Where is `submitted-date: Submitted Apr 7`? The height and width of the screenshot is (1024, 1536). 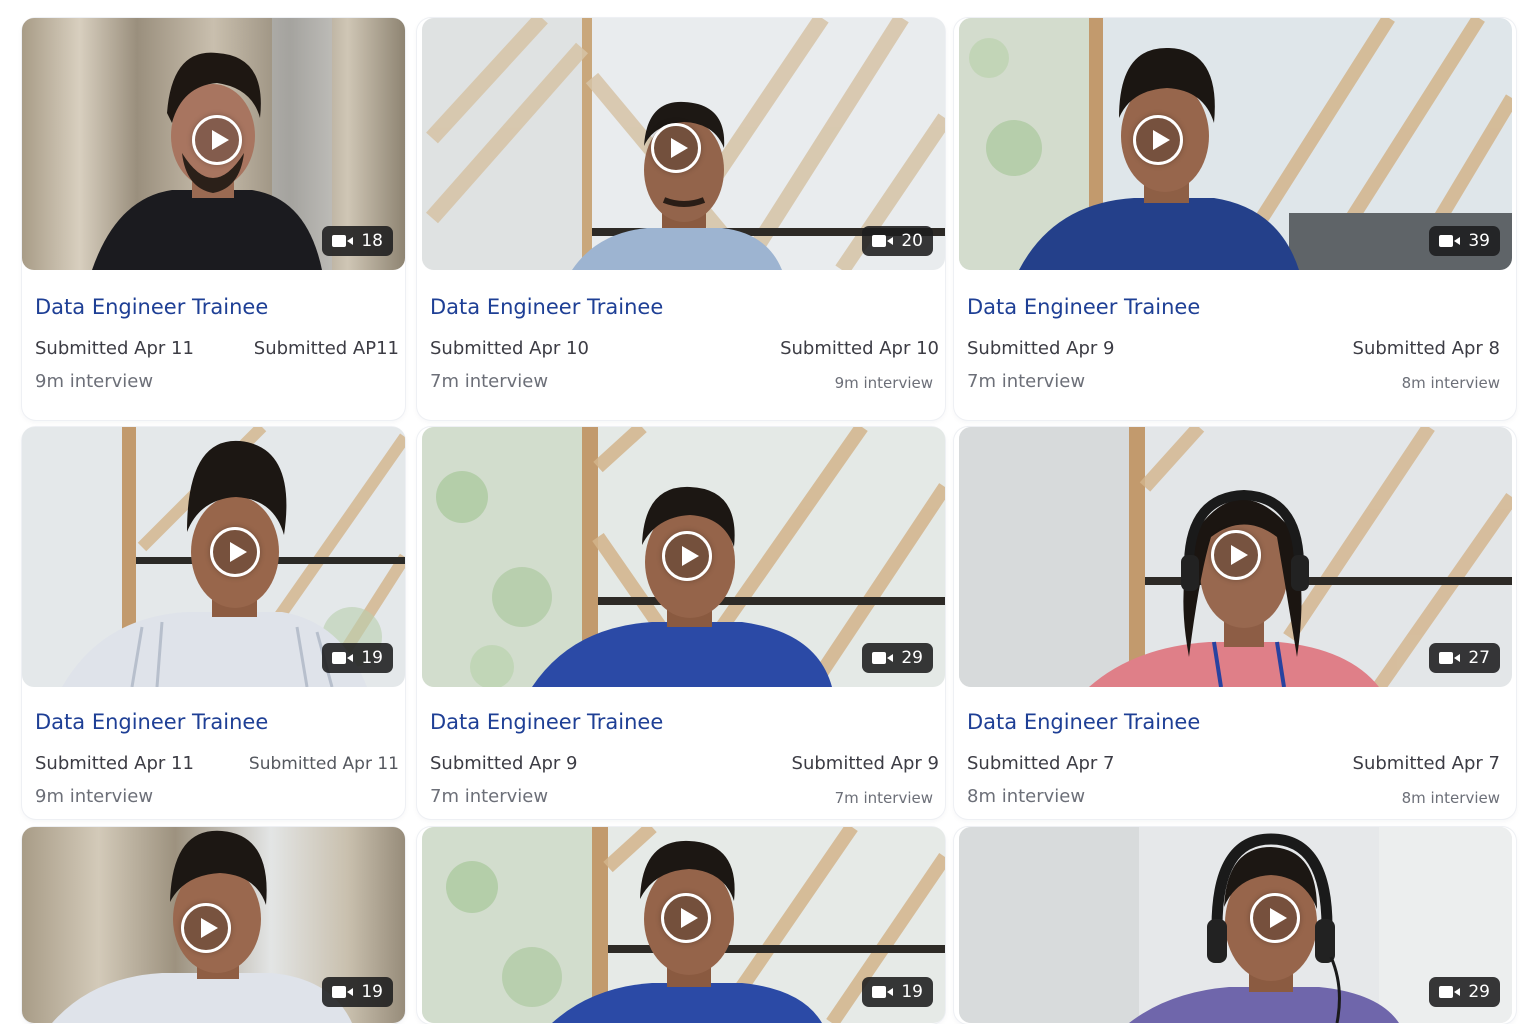 submitted-date: Submitted Apr 7 is located at coordinates (1041, 763).